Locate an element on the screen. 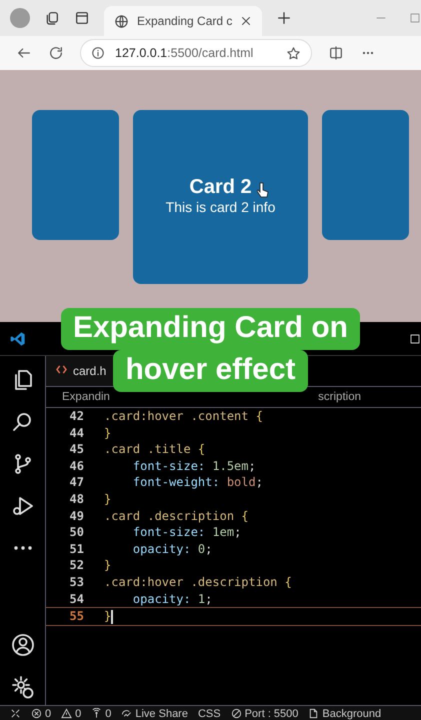 The height and width of the screenshot is (720, 421). antenna-icon is located at coordinates (96, 713).